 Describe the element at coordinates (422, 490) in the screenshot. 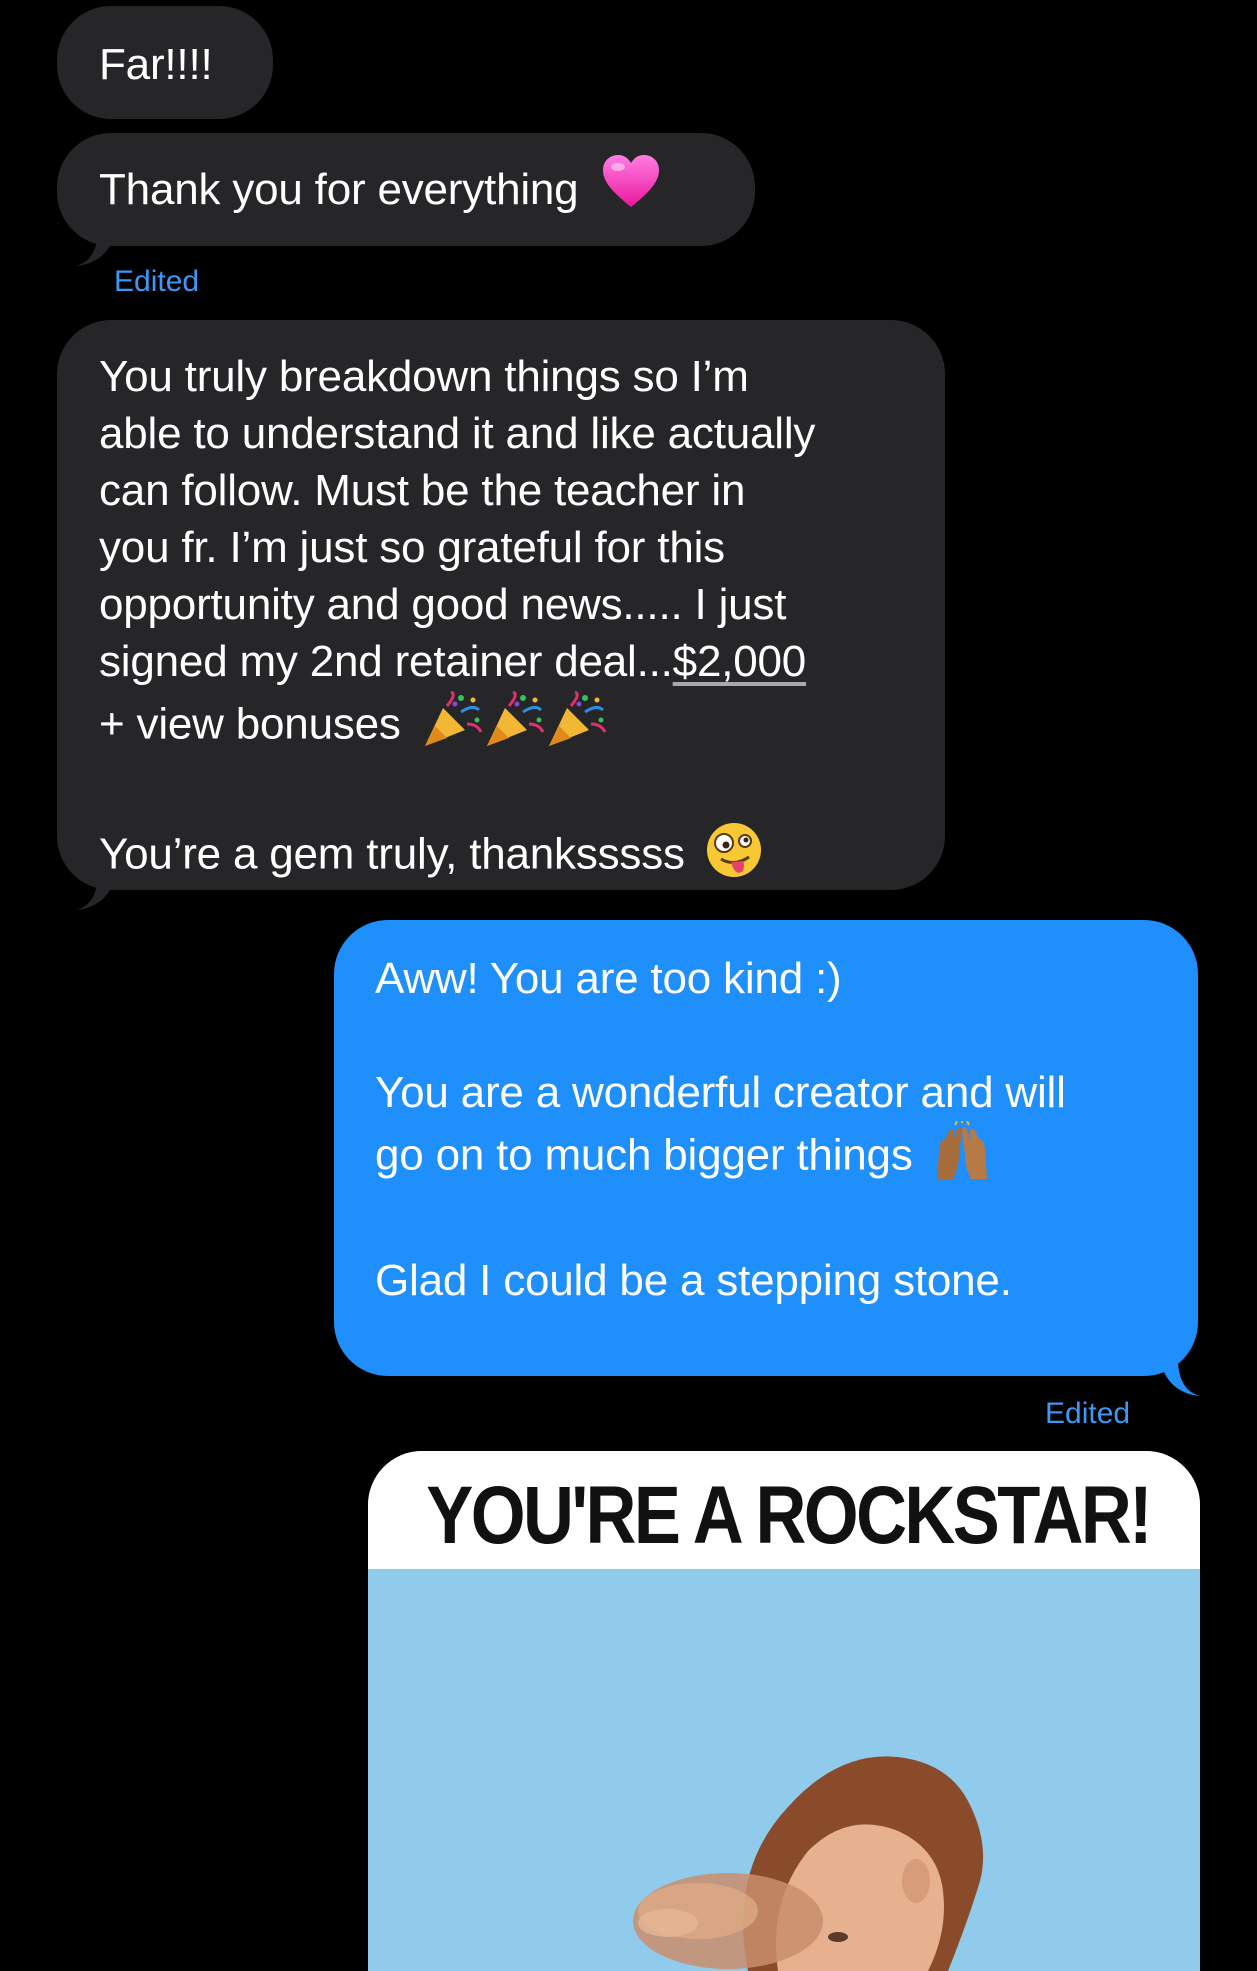

I see `message-line: can follow. Must be the teacher in` at that location.